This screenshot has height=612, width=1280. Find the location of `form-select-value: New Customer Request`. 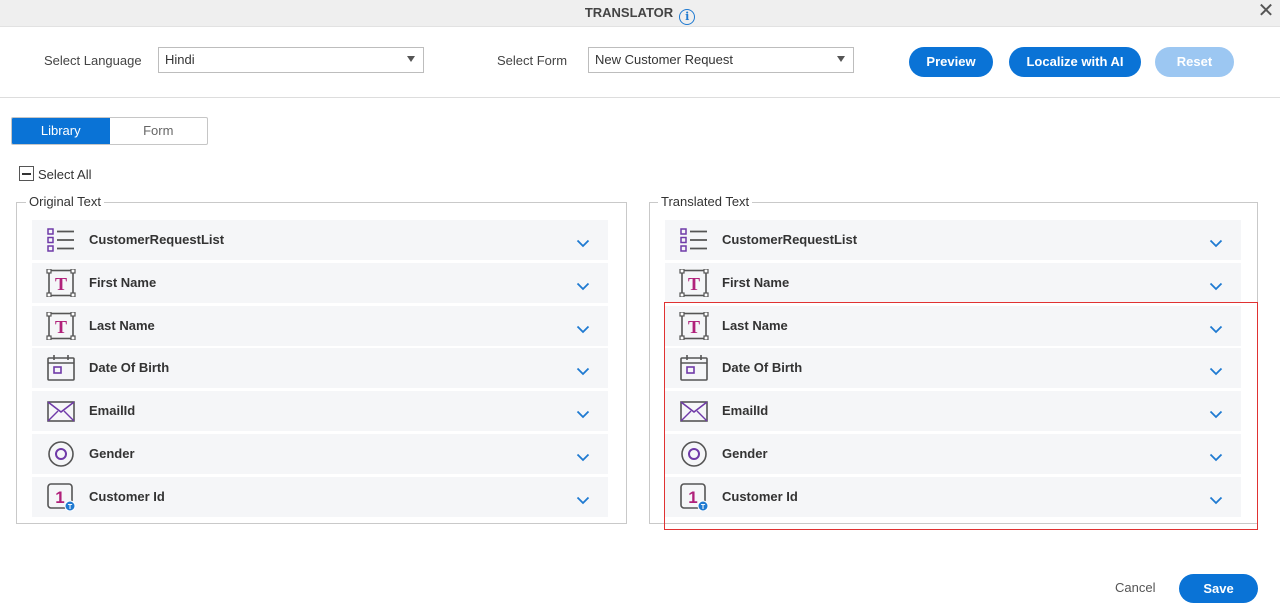

form-select-value: New Customer Request is located at coordinates (664, 59).